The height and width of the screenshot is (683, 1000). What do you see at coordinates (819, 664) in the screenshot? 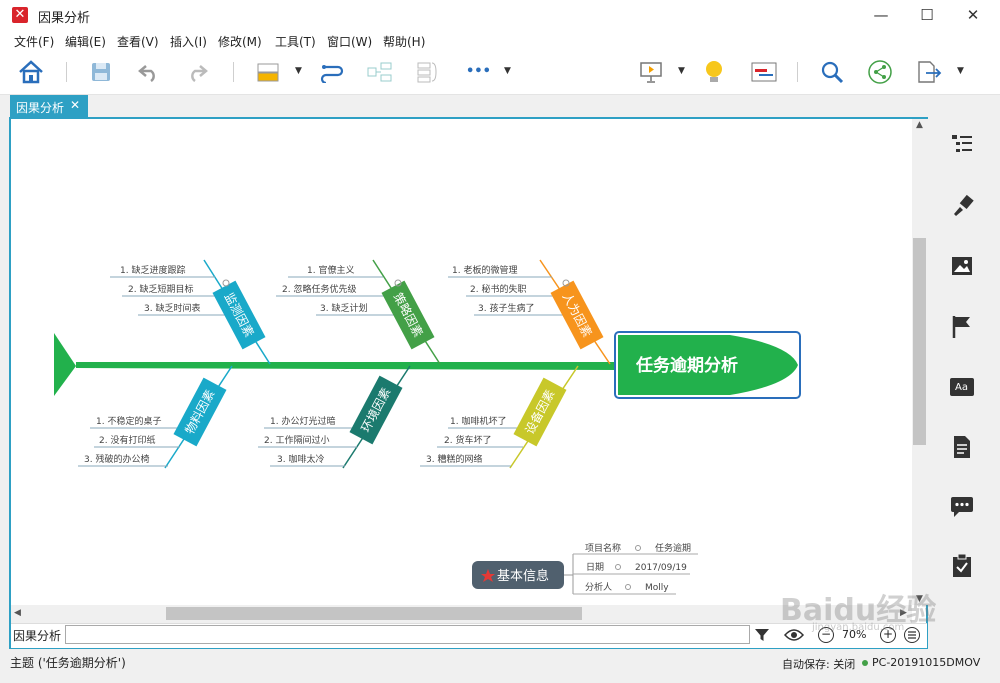
I see `autosave-status: 自动保存: 关闭` at bounding box center [819, 664].